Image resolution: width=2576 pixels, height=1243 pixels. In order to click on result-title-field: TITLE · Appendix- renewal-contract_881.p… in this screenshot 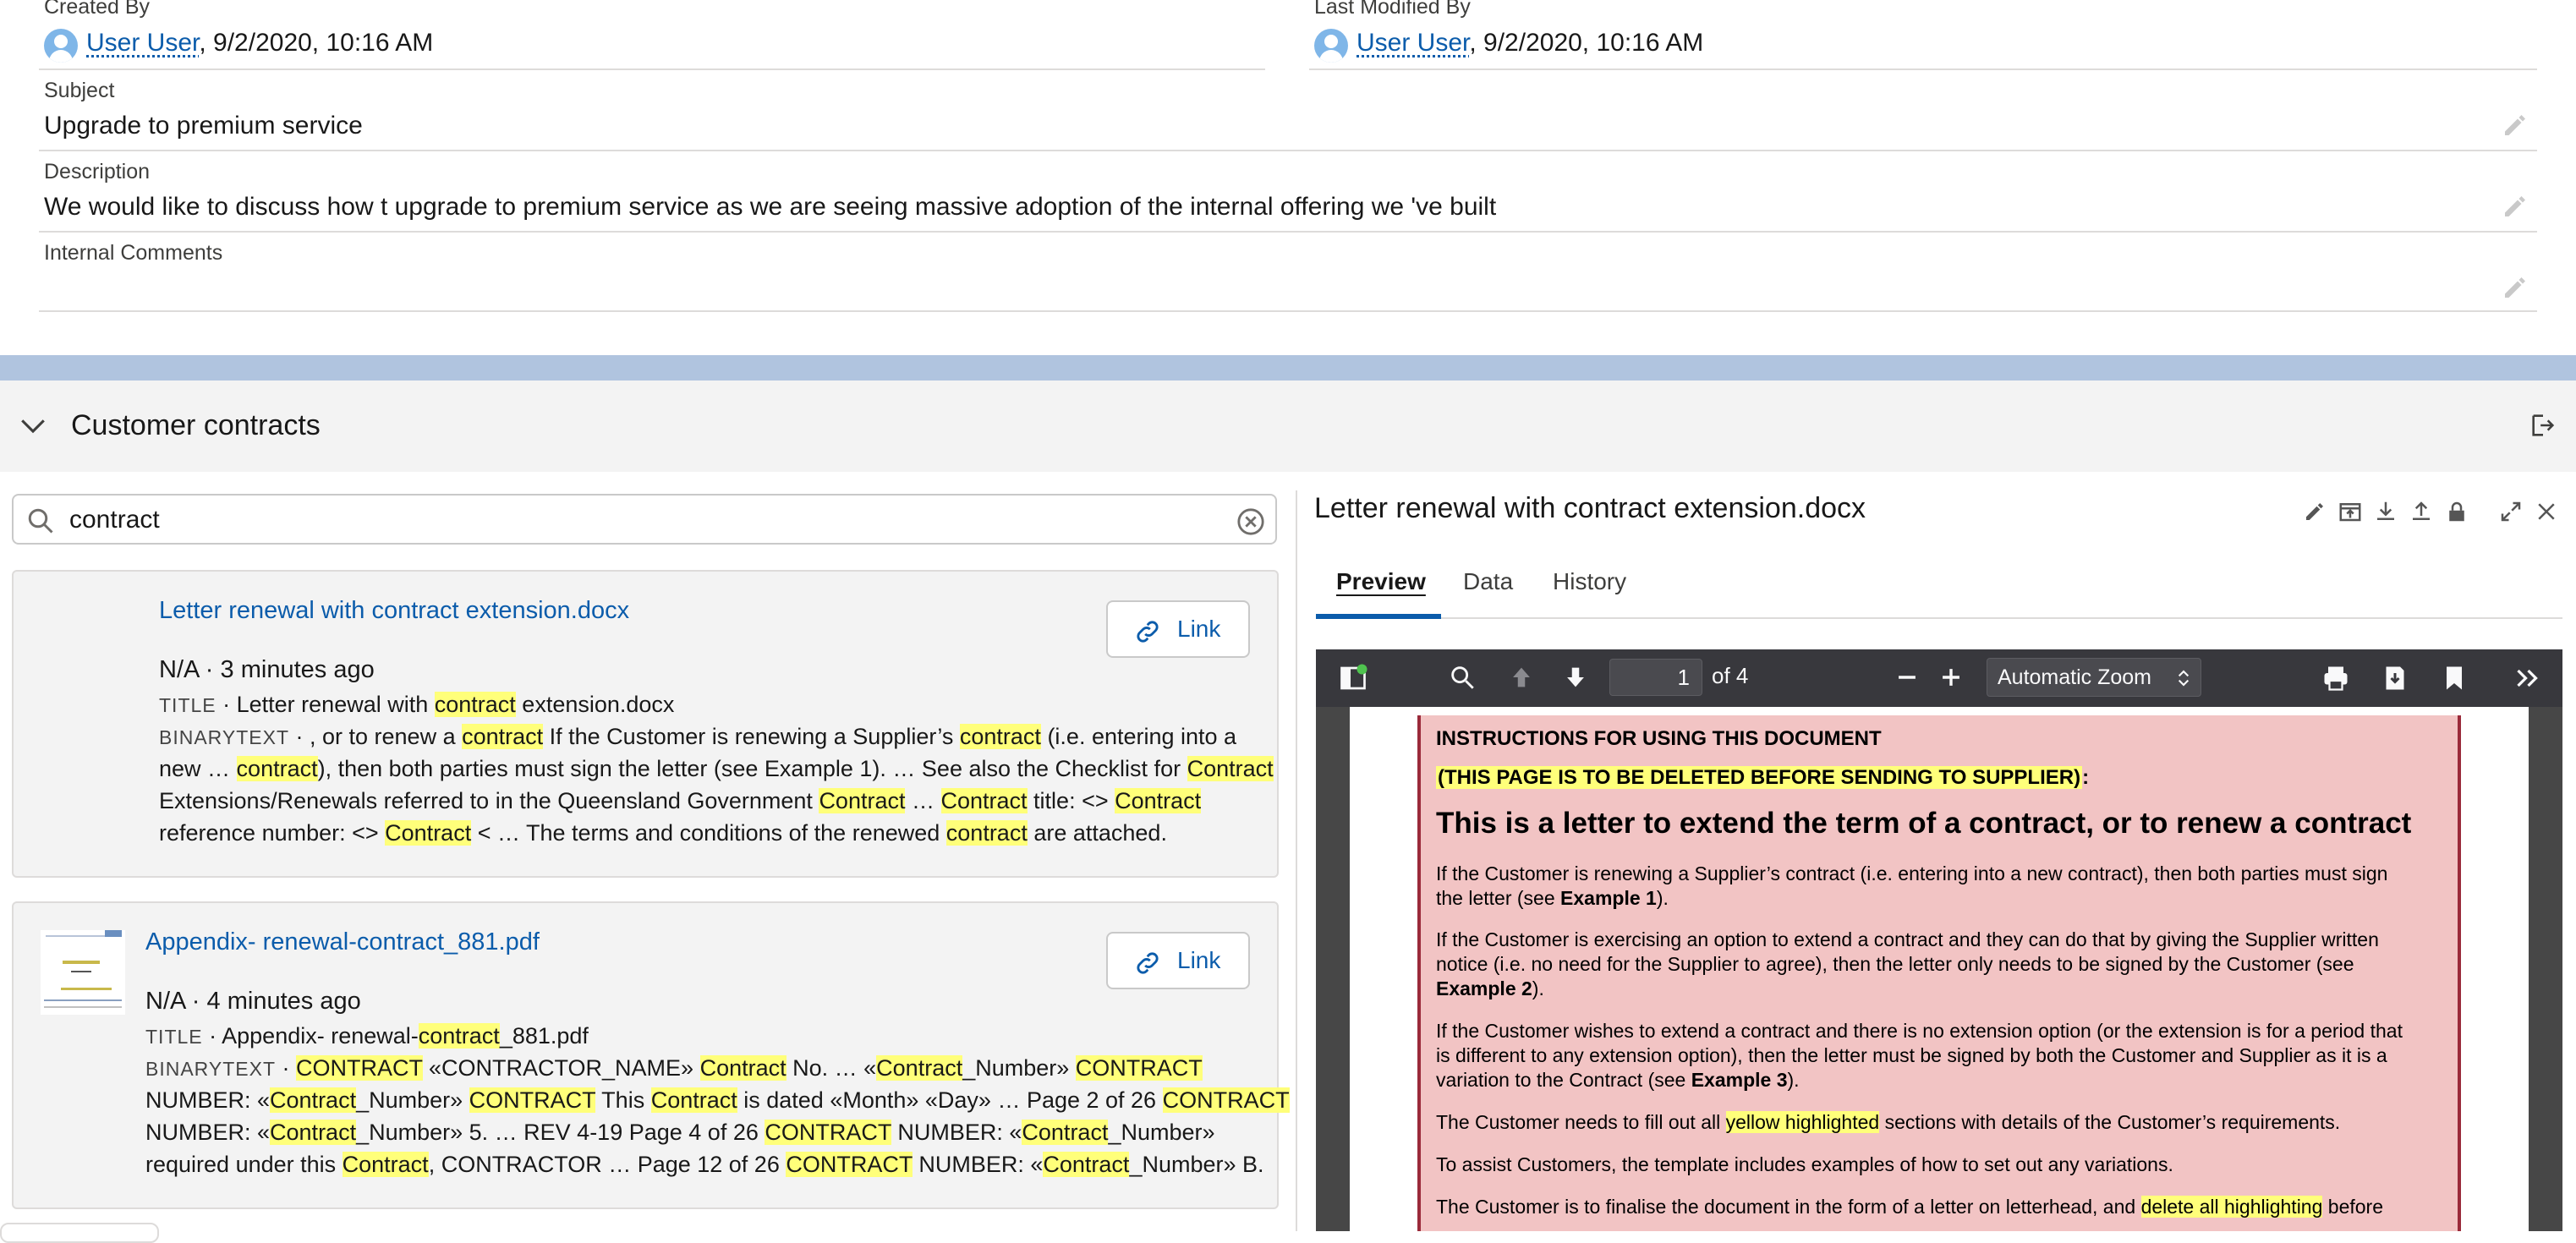, I will do `click(367, 1036)`.